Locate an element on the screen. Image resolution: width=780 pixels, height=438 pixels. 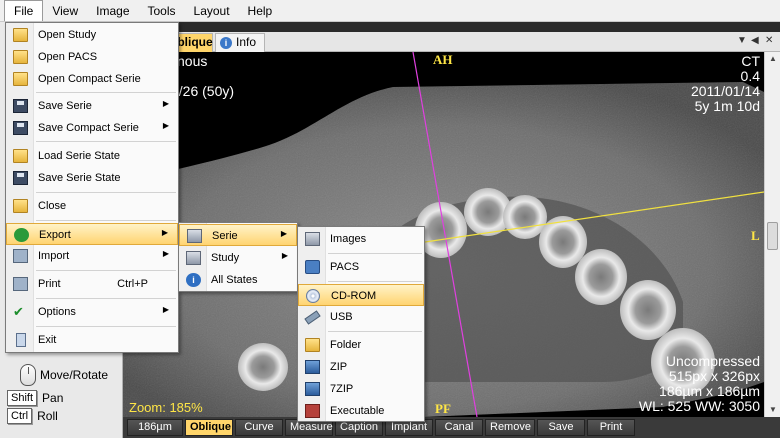
disk-compact-icon is located at coordinates (20, 128).